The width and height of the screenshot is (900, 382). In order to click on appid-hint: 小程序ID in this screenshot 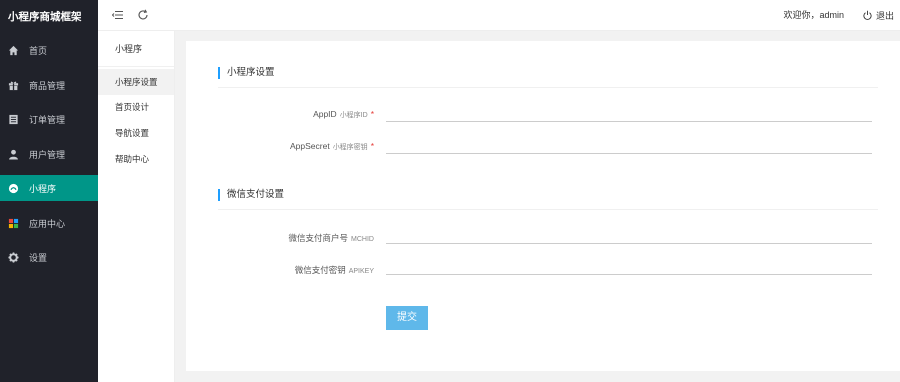, I will do `click(353, 115)`.